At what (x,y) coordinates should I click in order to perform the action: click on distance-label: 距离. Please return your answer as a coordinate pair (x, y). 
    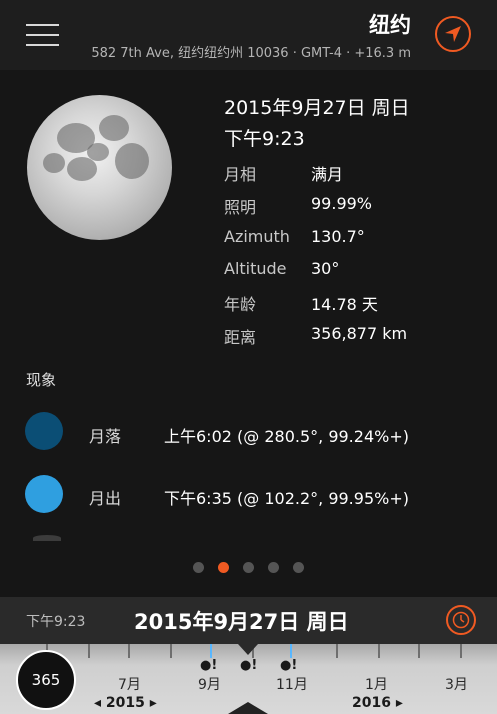
    Looking at the image, I should click on (240, 337).